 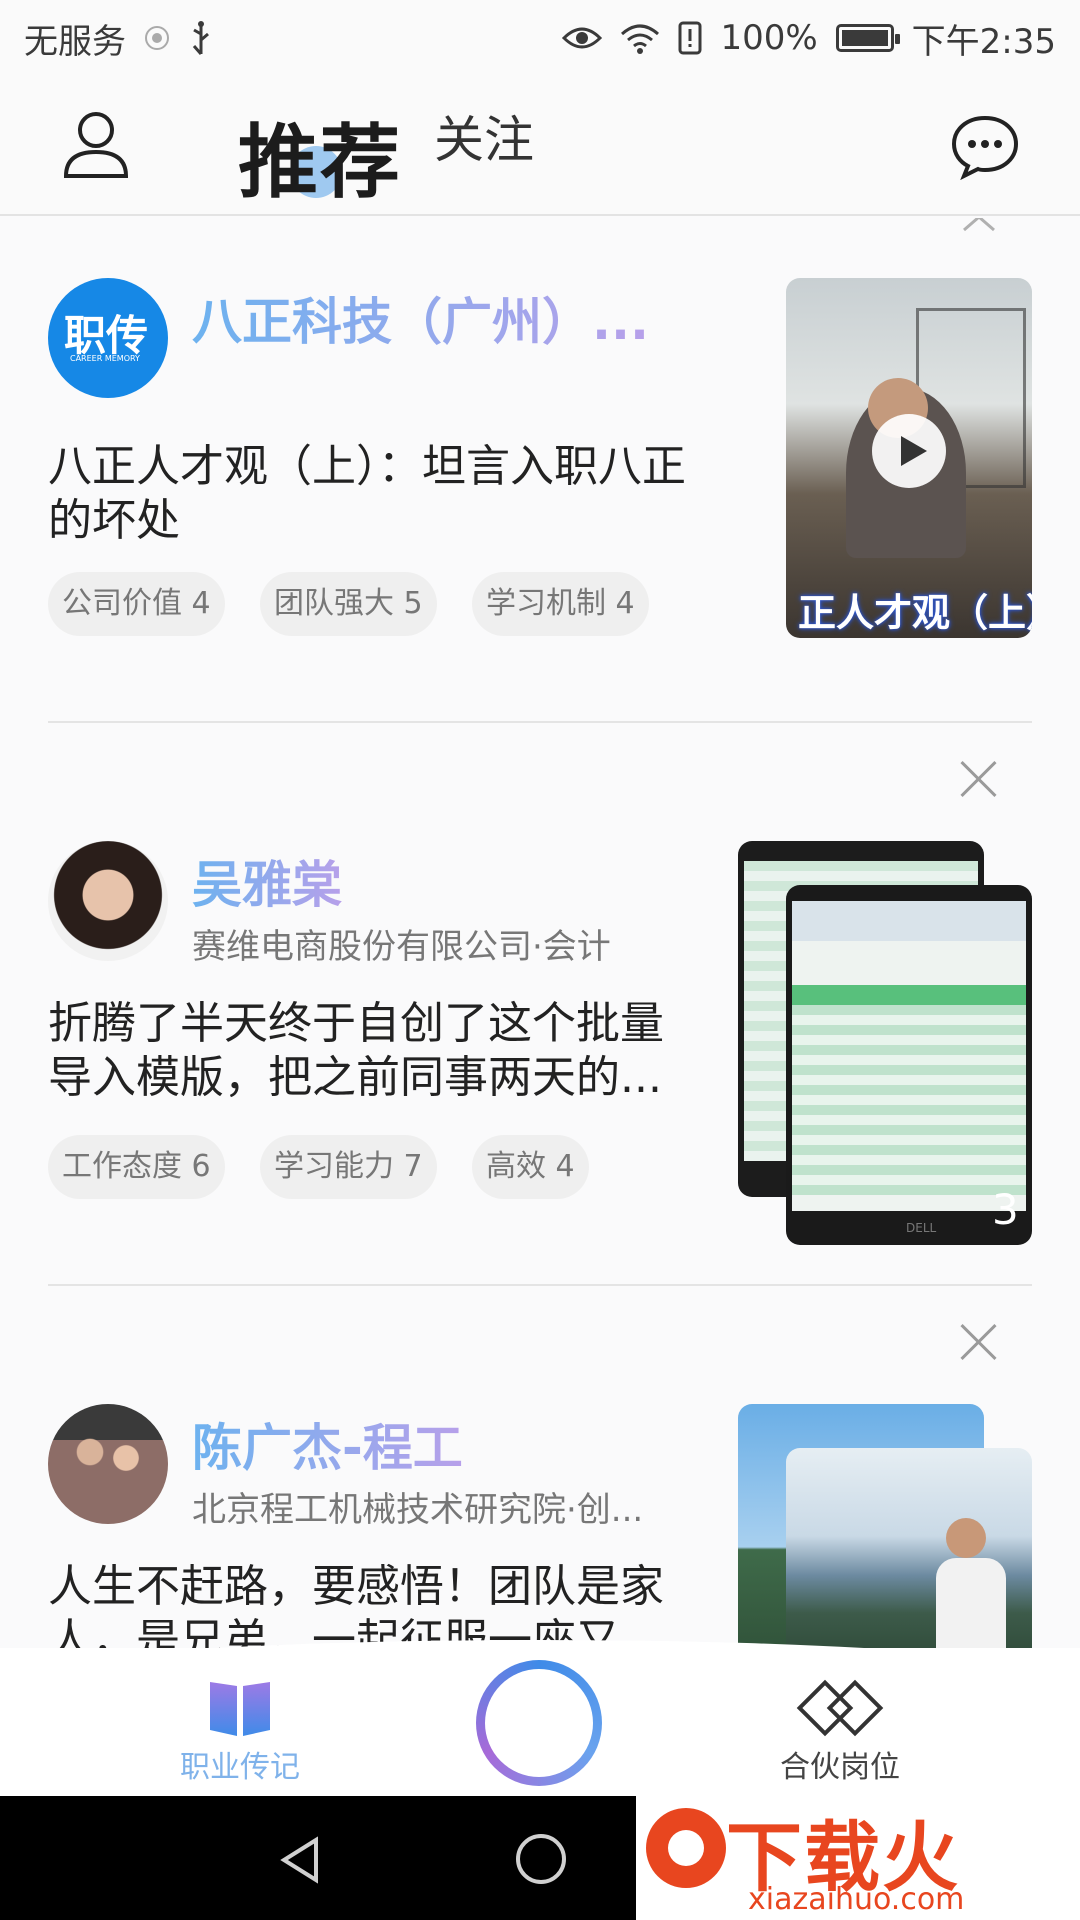 What do you see at coordinates (530, 1167) in the screenshot?
I see `tag-chip: 高效 4` at bounding box center [530, 1167].